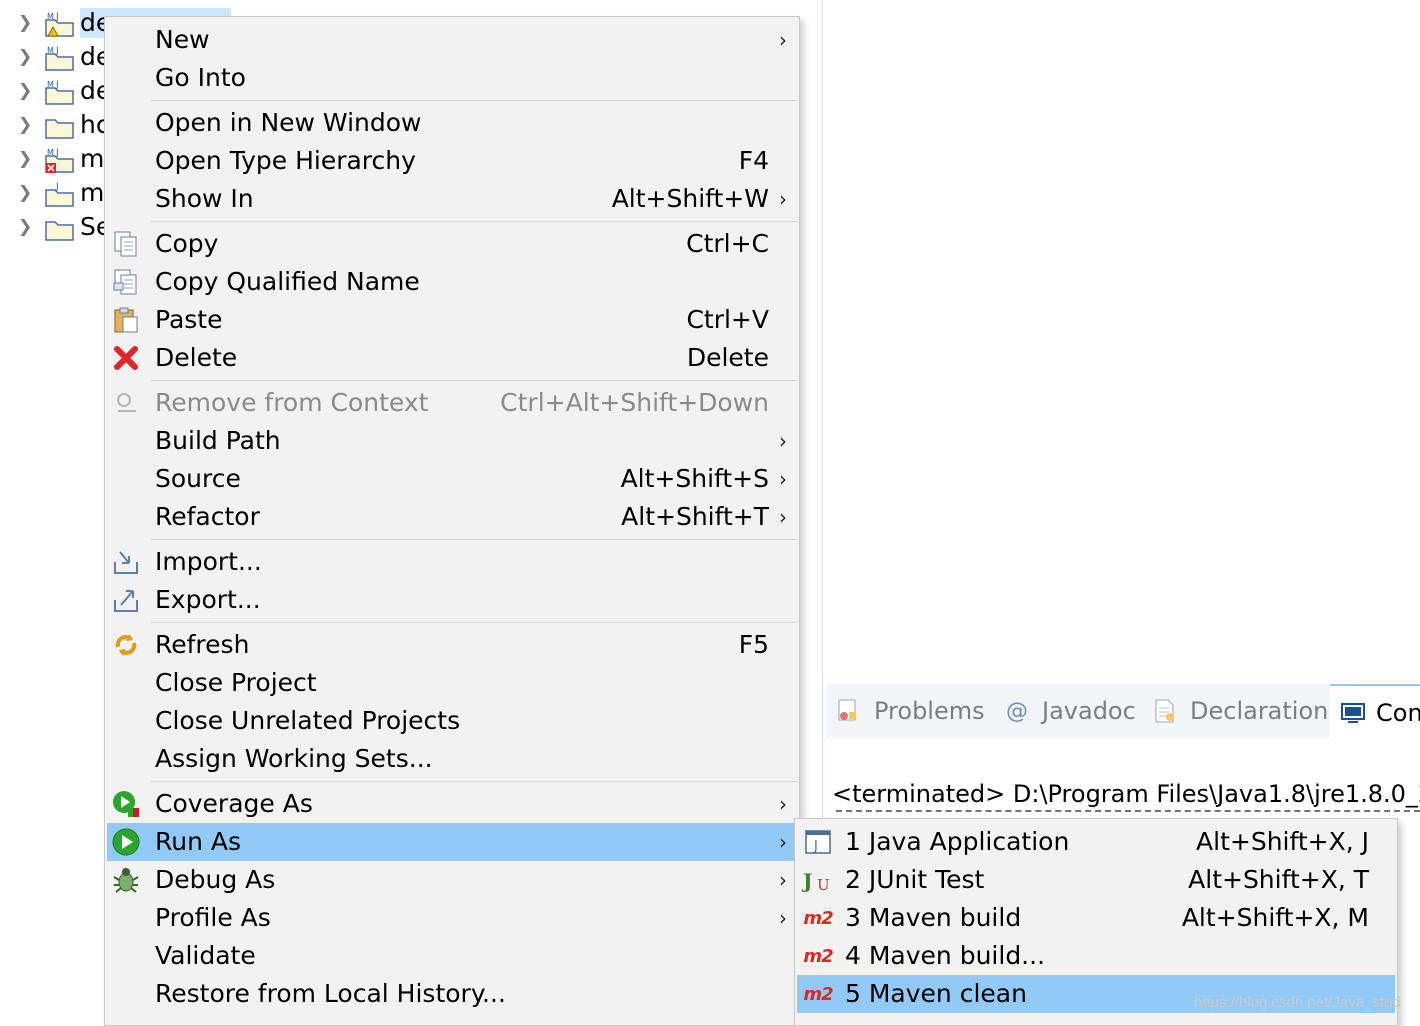 Image resolution: width=1420 pixels, height=1026 pixels. I want to click on tab-javadoc: @ Javadoc, so click(1069, 711).